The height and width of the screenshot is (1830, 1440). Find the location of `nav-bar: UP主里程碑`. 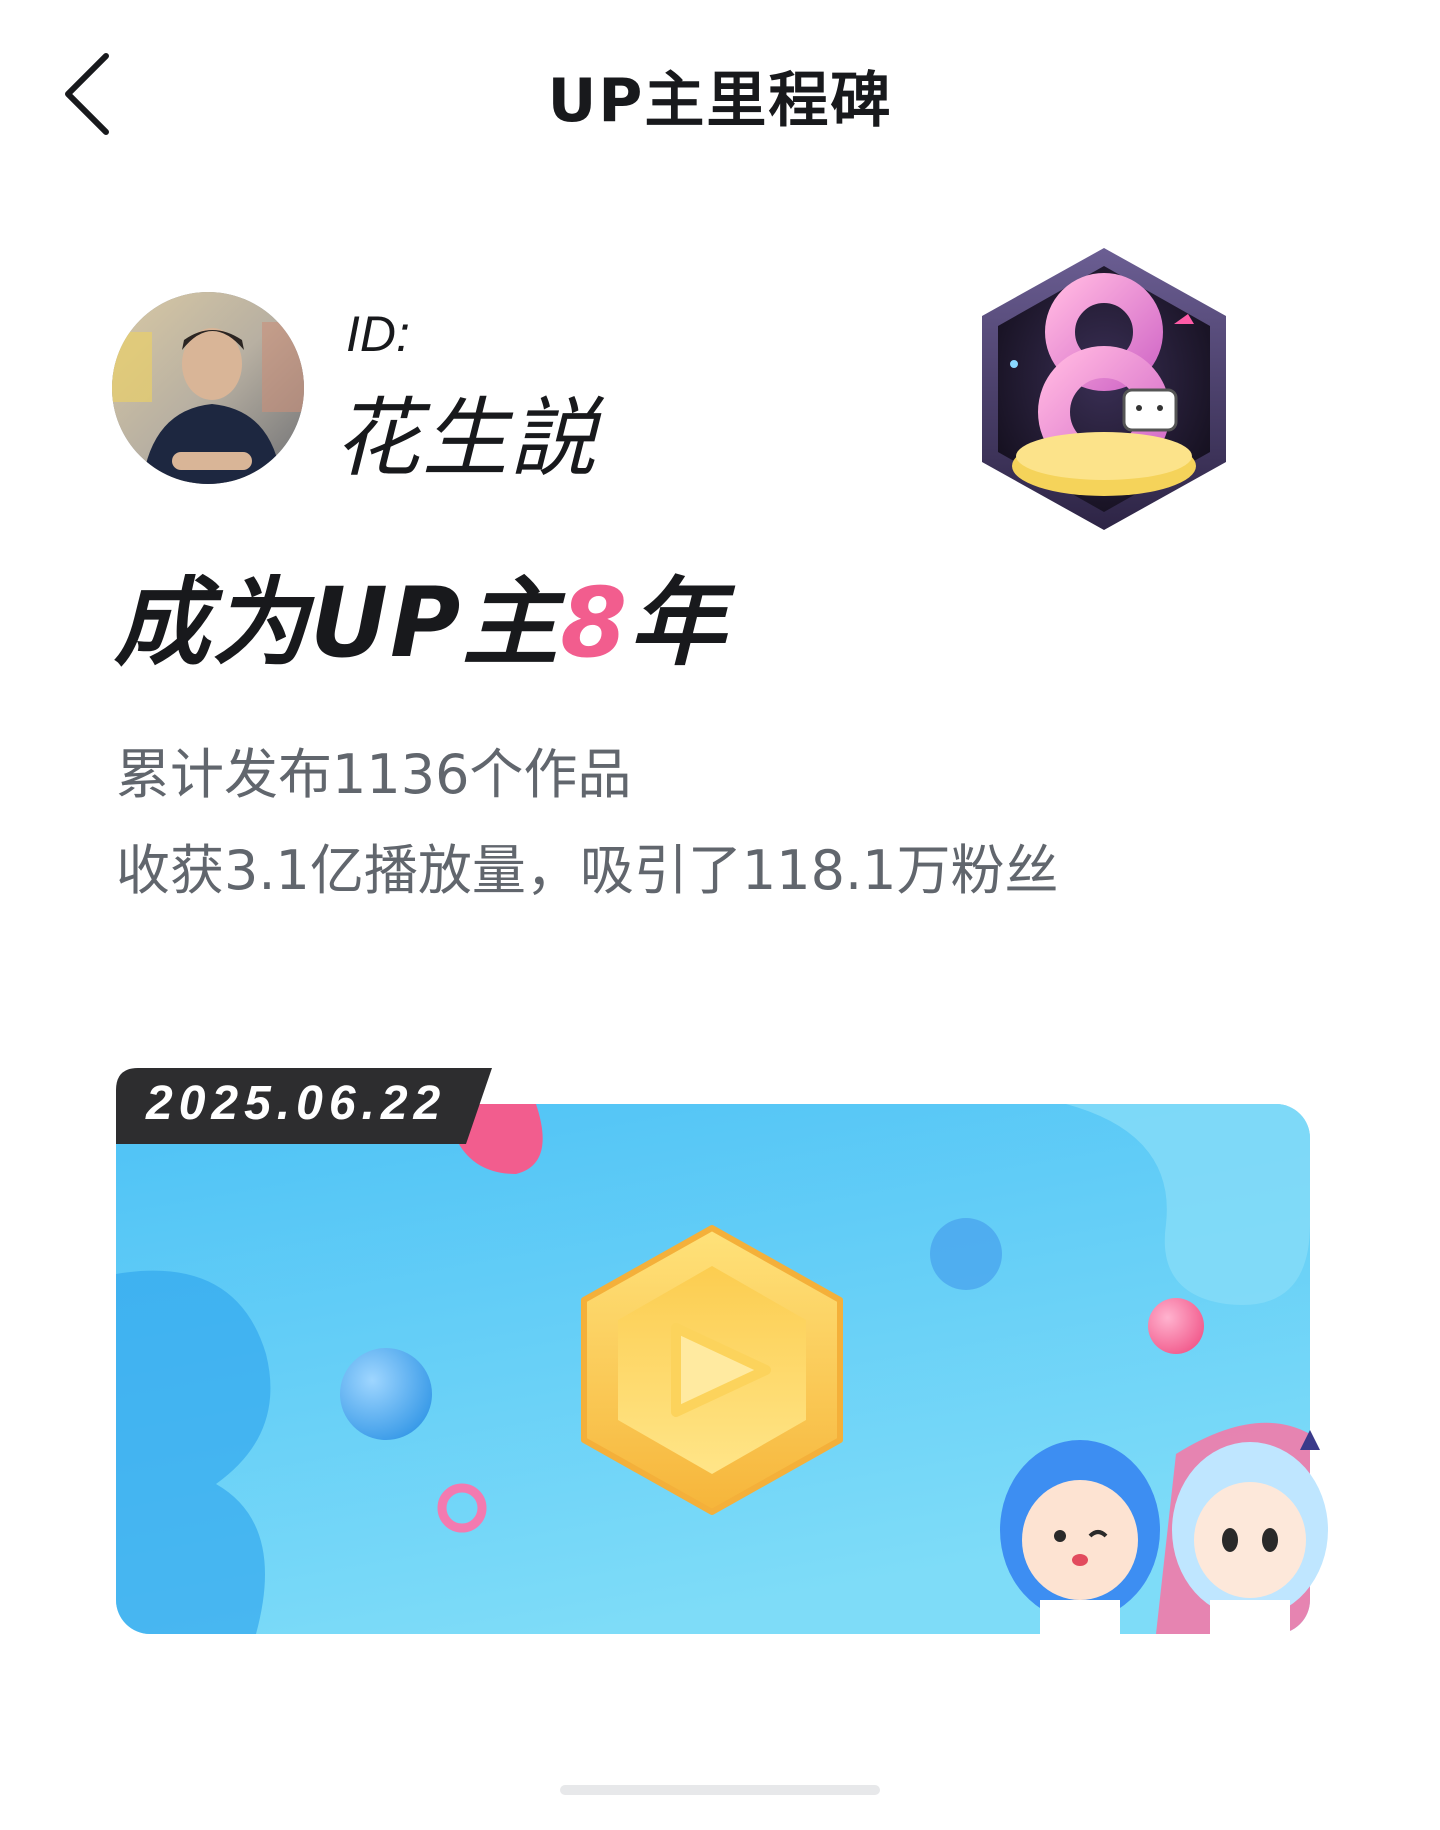

nav-bar: UP主里程碑 is located at coordinates (720, 100).